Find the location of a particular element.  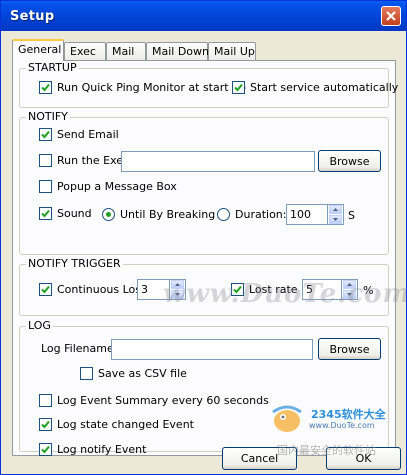

save-csv-checkbox: Save as CSV file is located at coordinates (133, 373).